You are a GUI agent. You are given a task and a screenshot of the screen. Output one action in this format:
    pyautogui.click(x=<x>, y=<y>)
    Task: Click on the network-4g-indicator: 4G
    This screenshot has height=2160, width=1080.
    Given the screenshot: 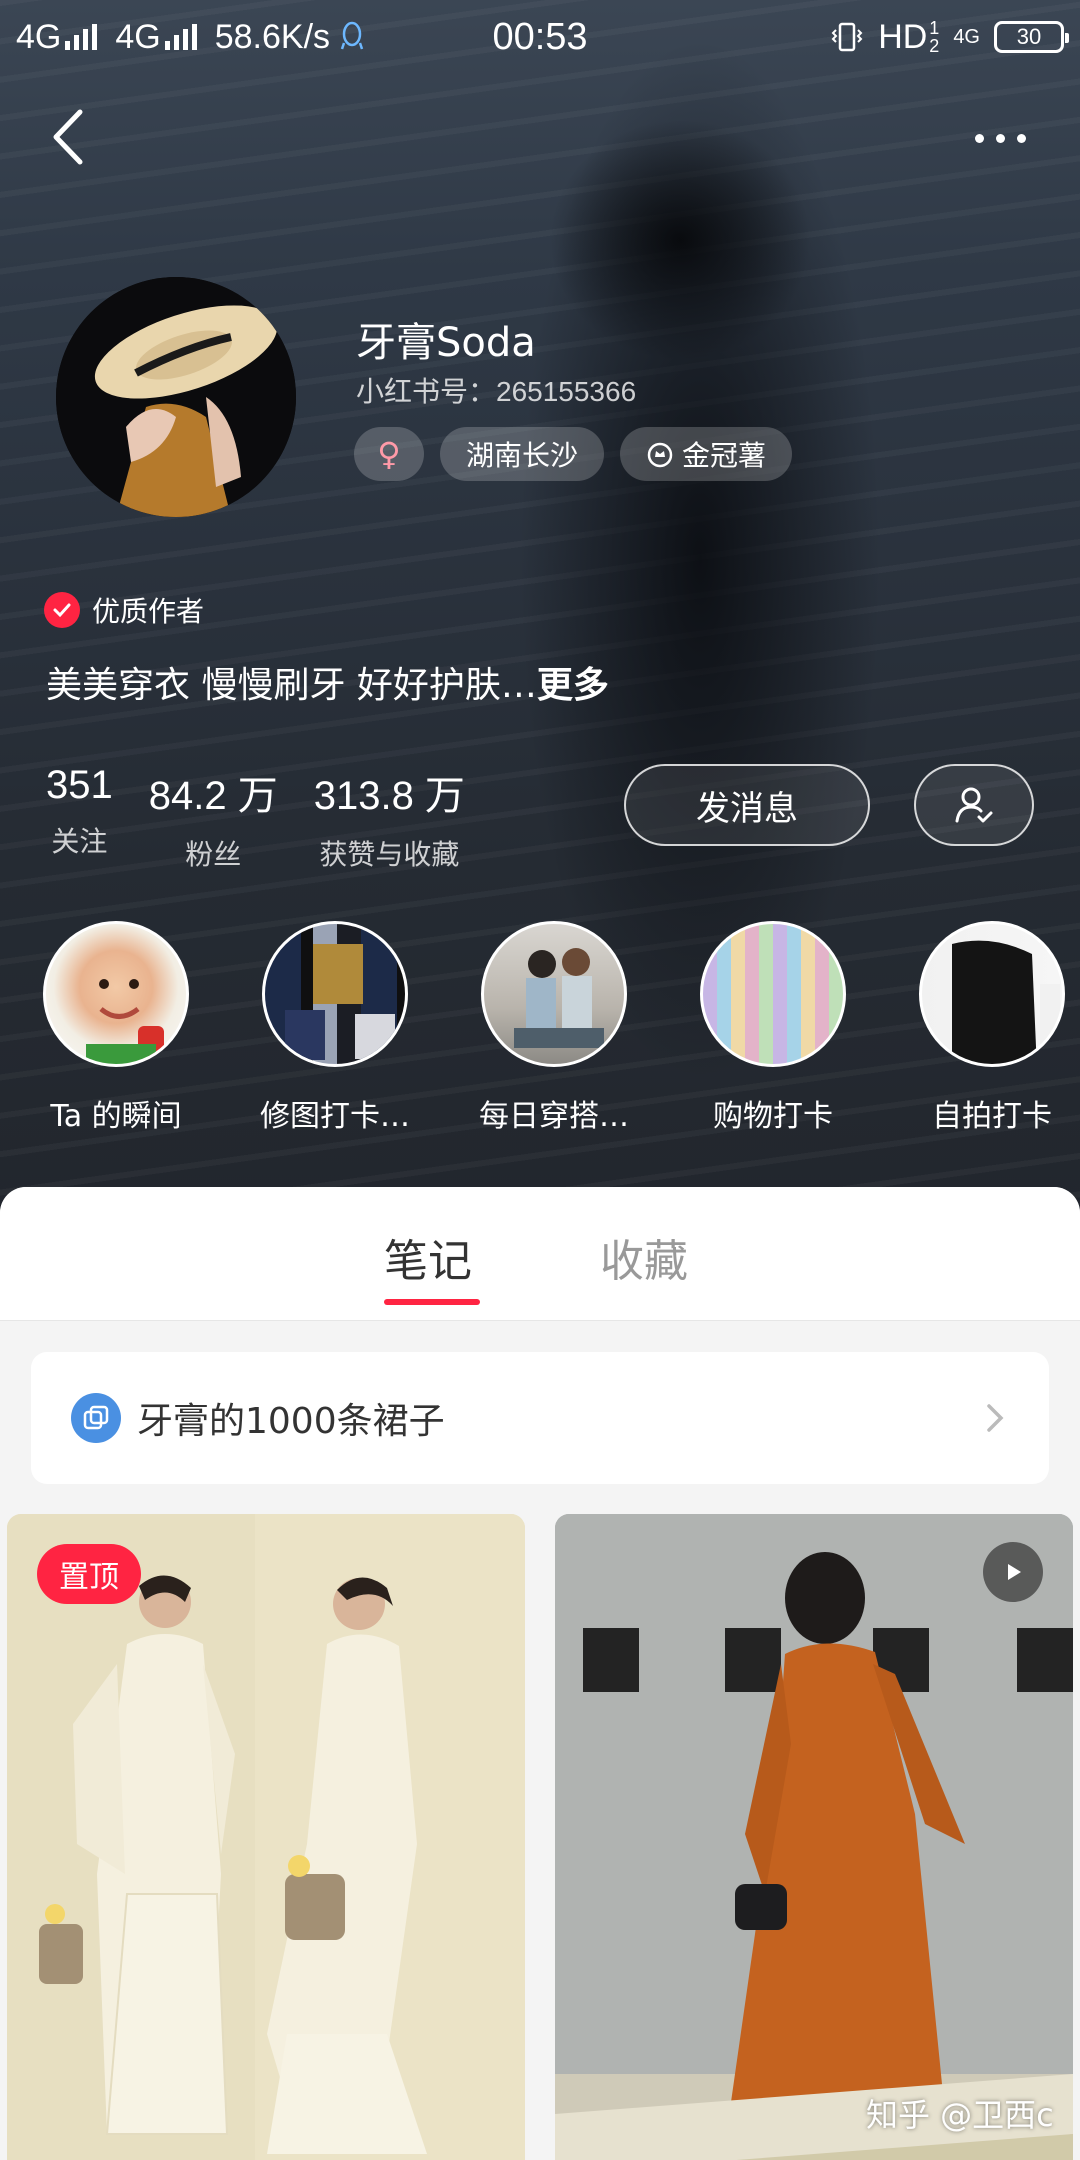 What is the action you would take?
    pyautogui.click(x=966, y=36)
    